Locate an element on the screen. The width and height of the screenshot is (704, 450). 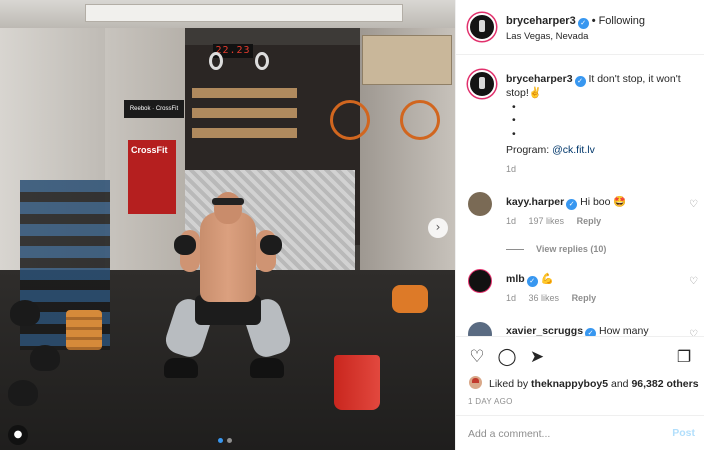
comment-username: mlb is located at coordinates (515, 279).